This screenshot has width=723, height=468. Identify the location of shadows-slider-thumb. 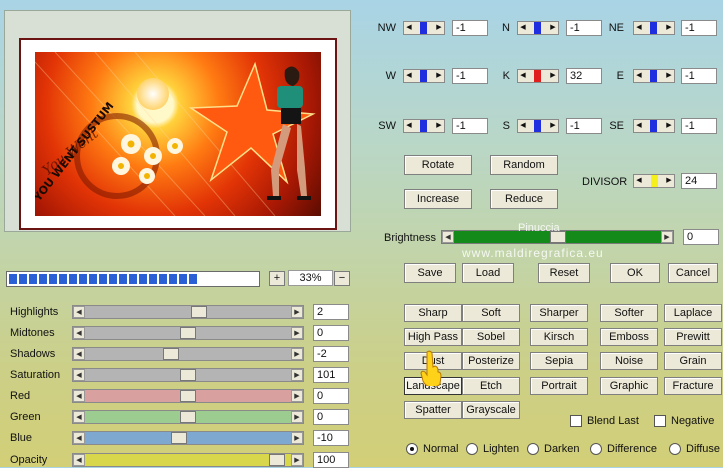
(171, 354).